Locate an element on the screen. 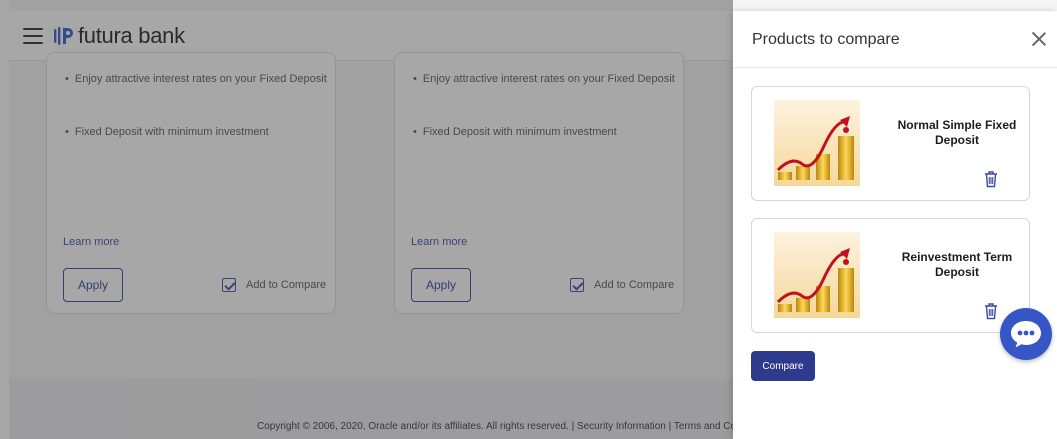  compare-product-card: Normal Simple Fixed Deposit is located at coordinates (890, 143).